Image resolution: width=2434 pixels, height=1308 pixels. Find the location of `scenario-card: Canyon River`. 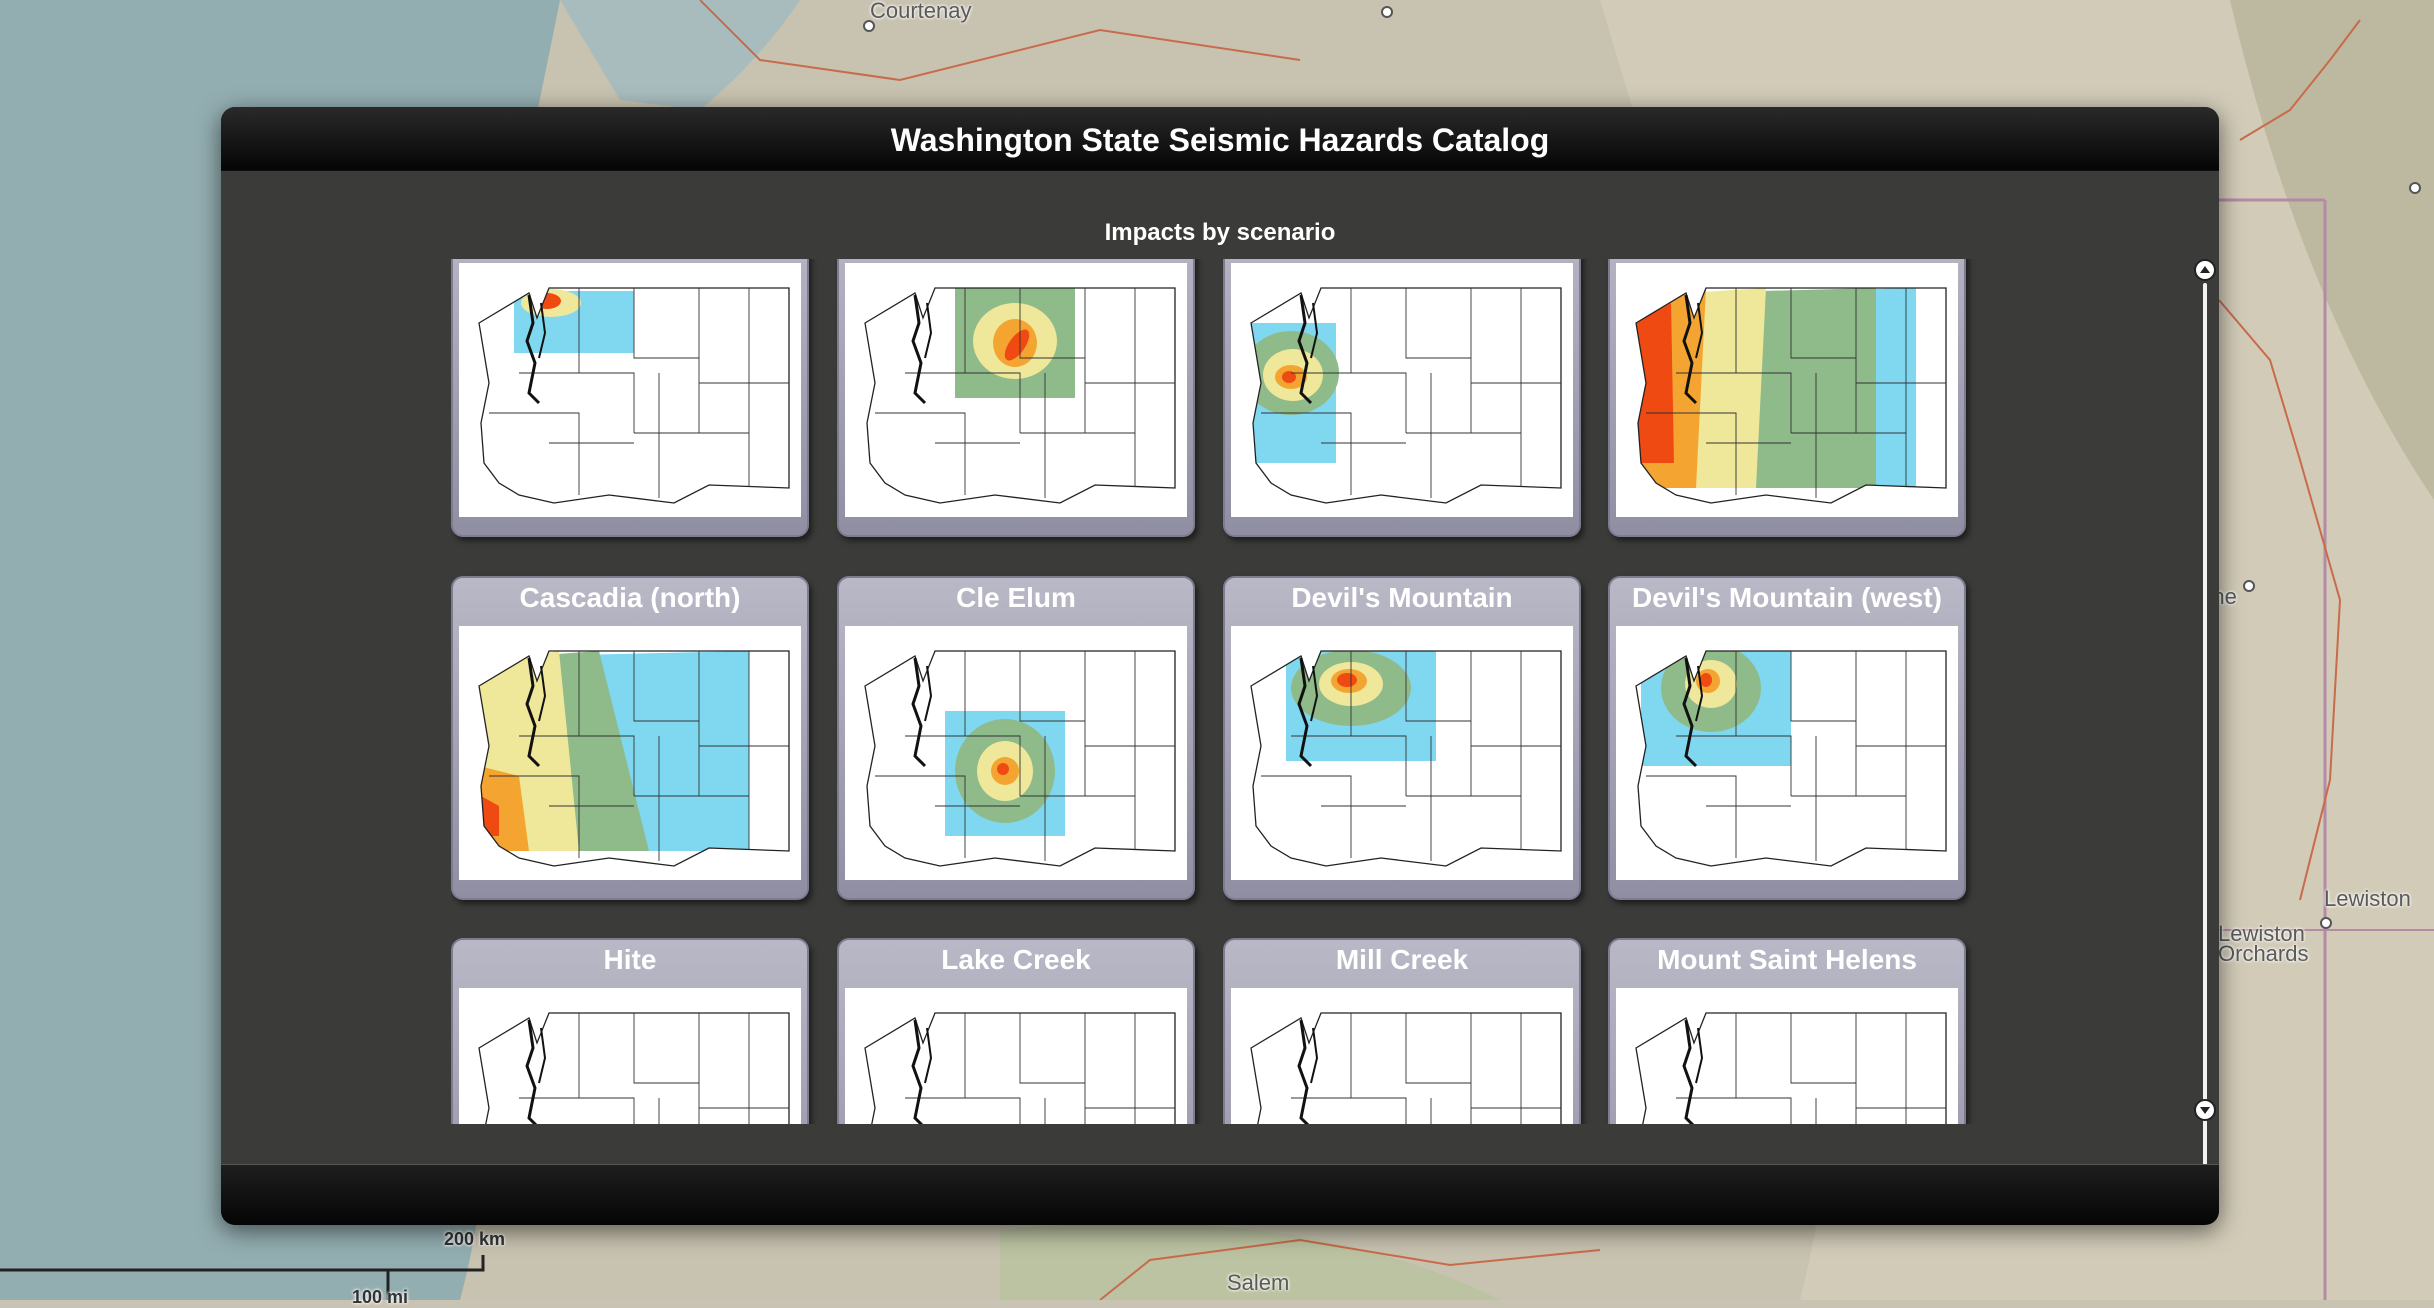

scenario-card: Canyon River is located at coordinates (1402, 398).